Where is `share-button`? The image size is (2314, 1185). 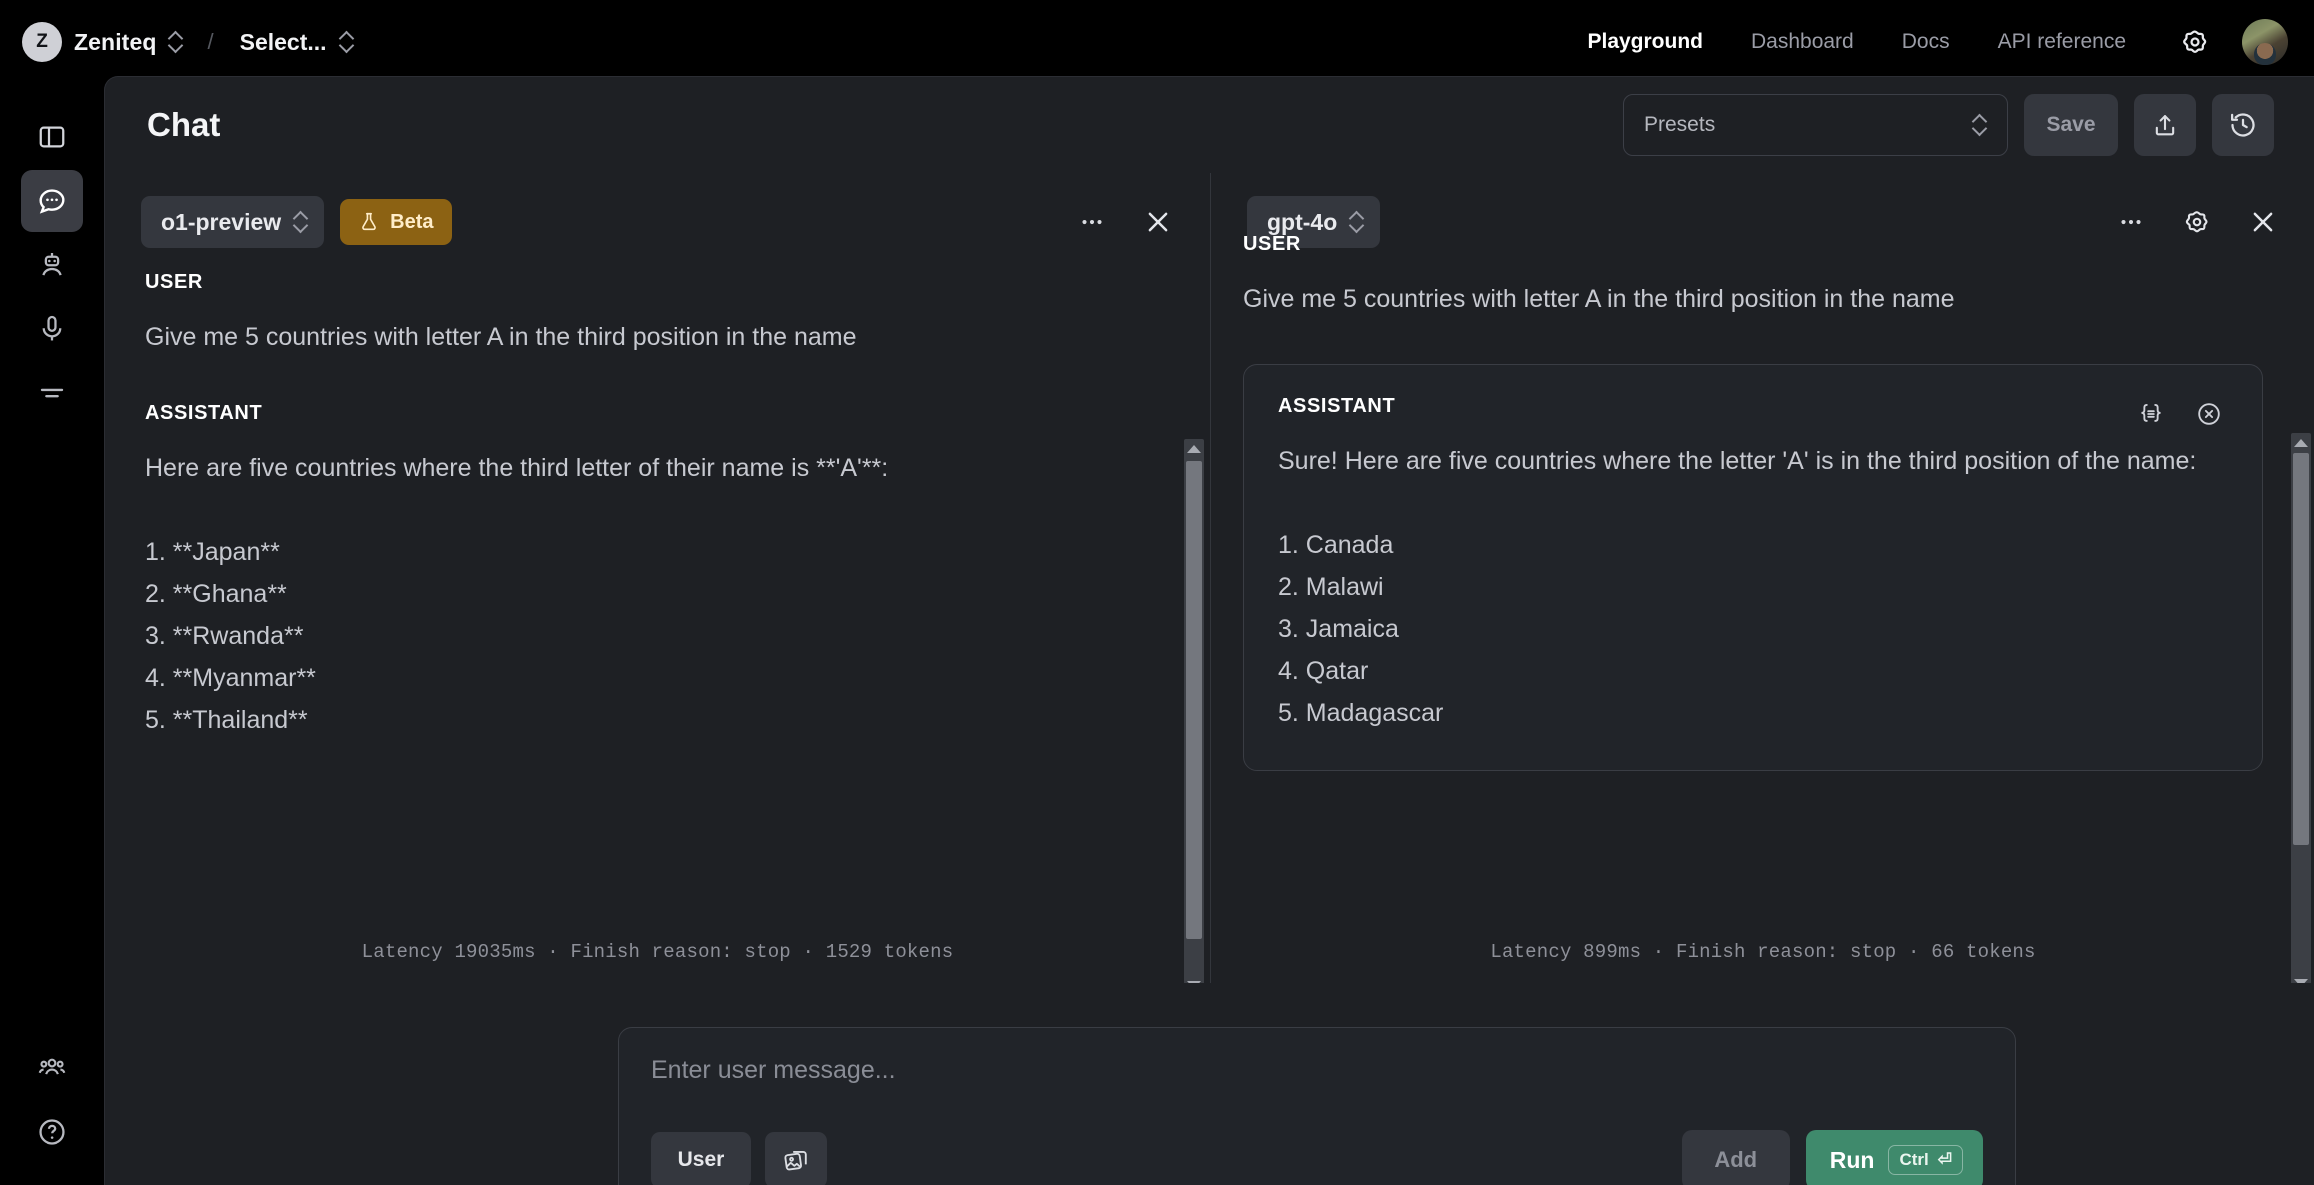 share-button is located at coordinates (2165, 125).